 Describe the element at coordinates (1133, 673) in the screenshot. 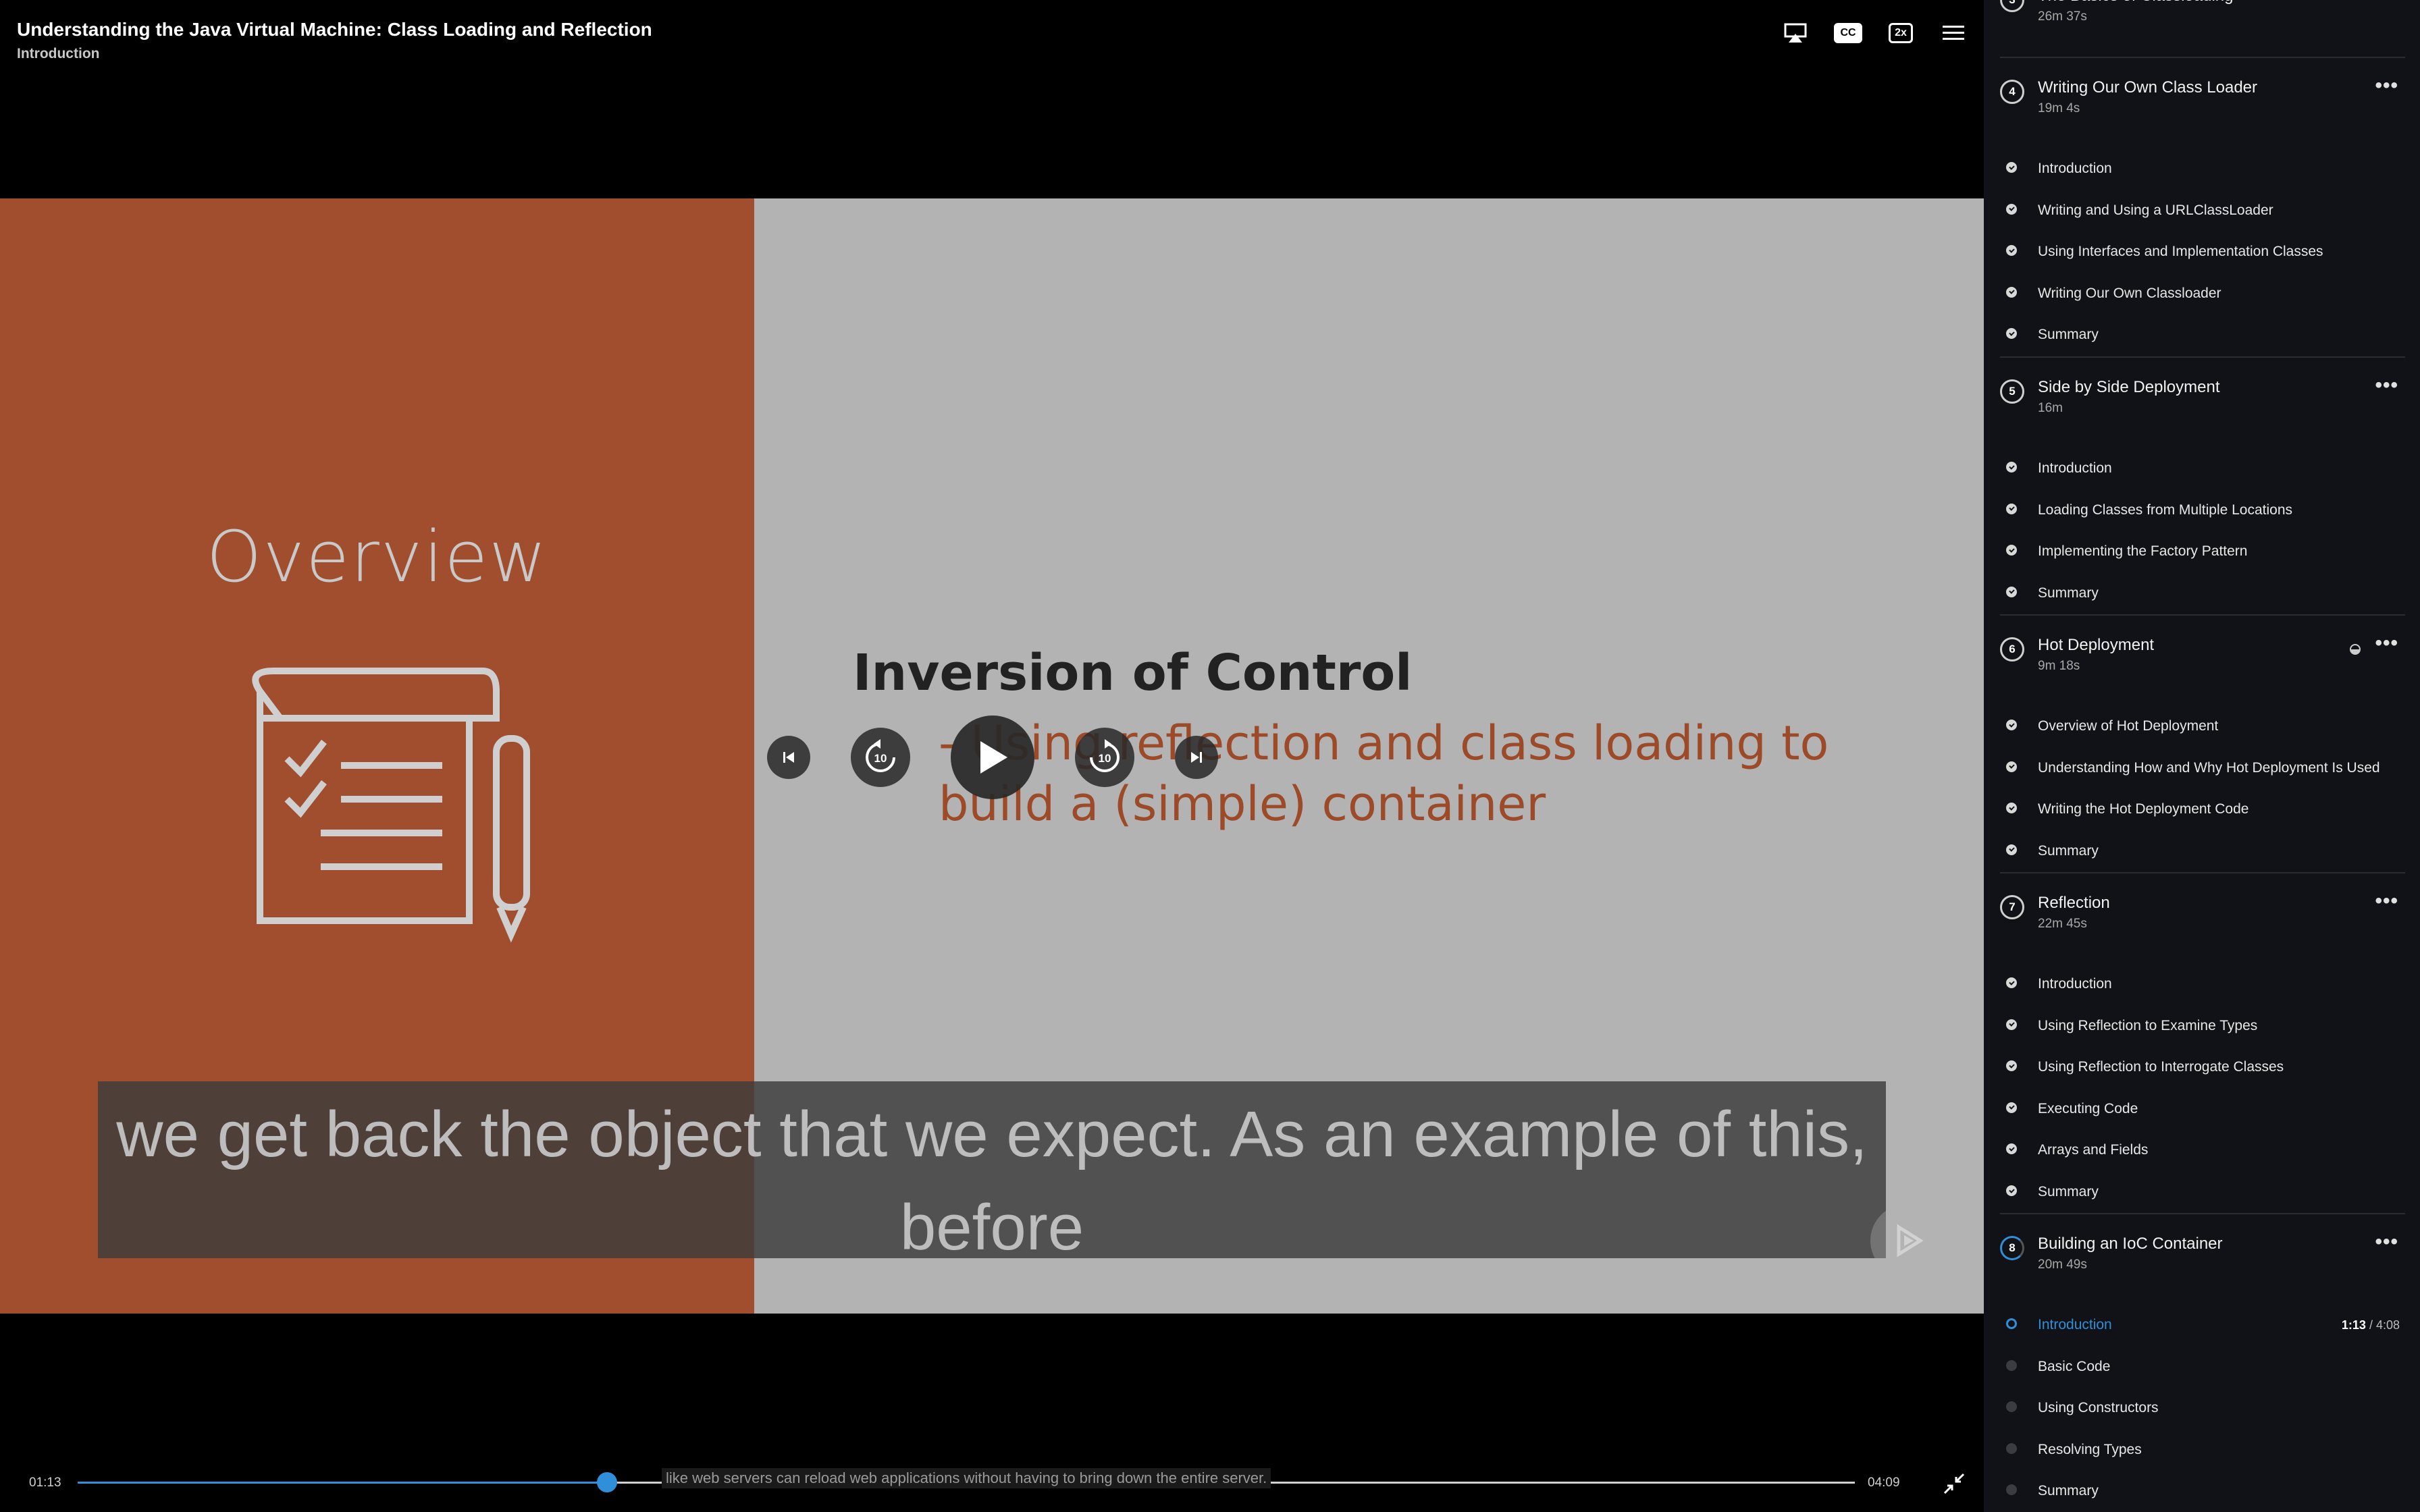

I see `slide-heading: Inversion of Control` at that location.